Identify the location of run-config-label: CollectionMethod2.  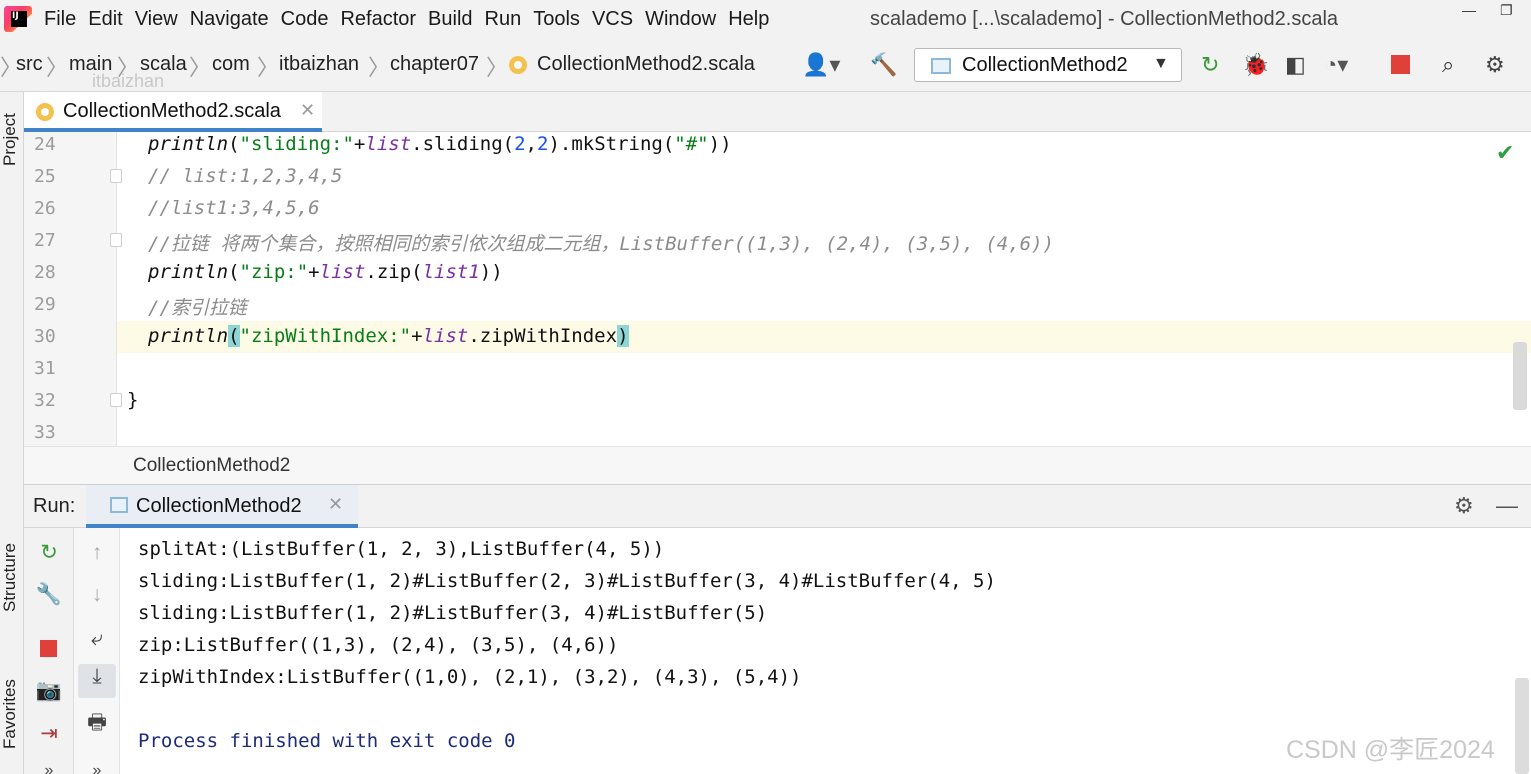
(1045, 65).